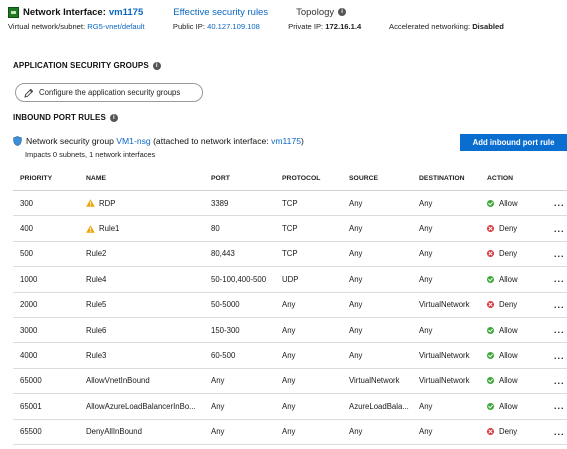 The width and height of the screenshot is (567, 449). I want to click on inbound-title-text: INBOUND PORT RULES, so click(59, 117).